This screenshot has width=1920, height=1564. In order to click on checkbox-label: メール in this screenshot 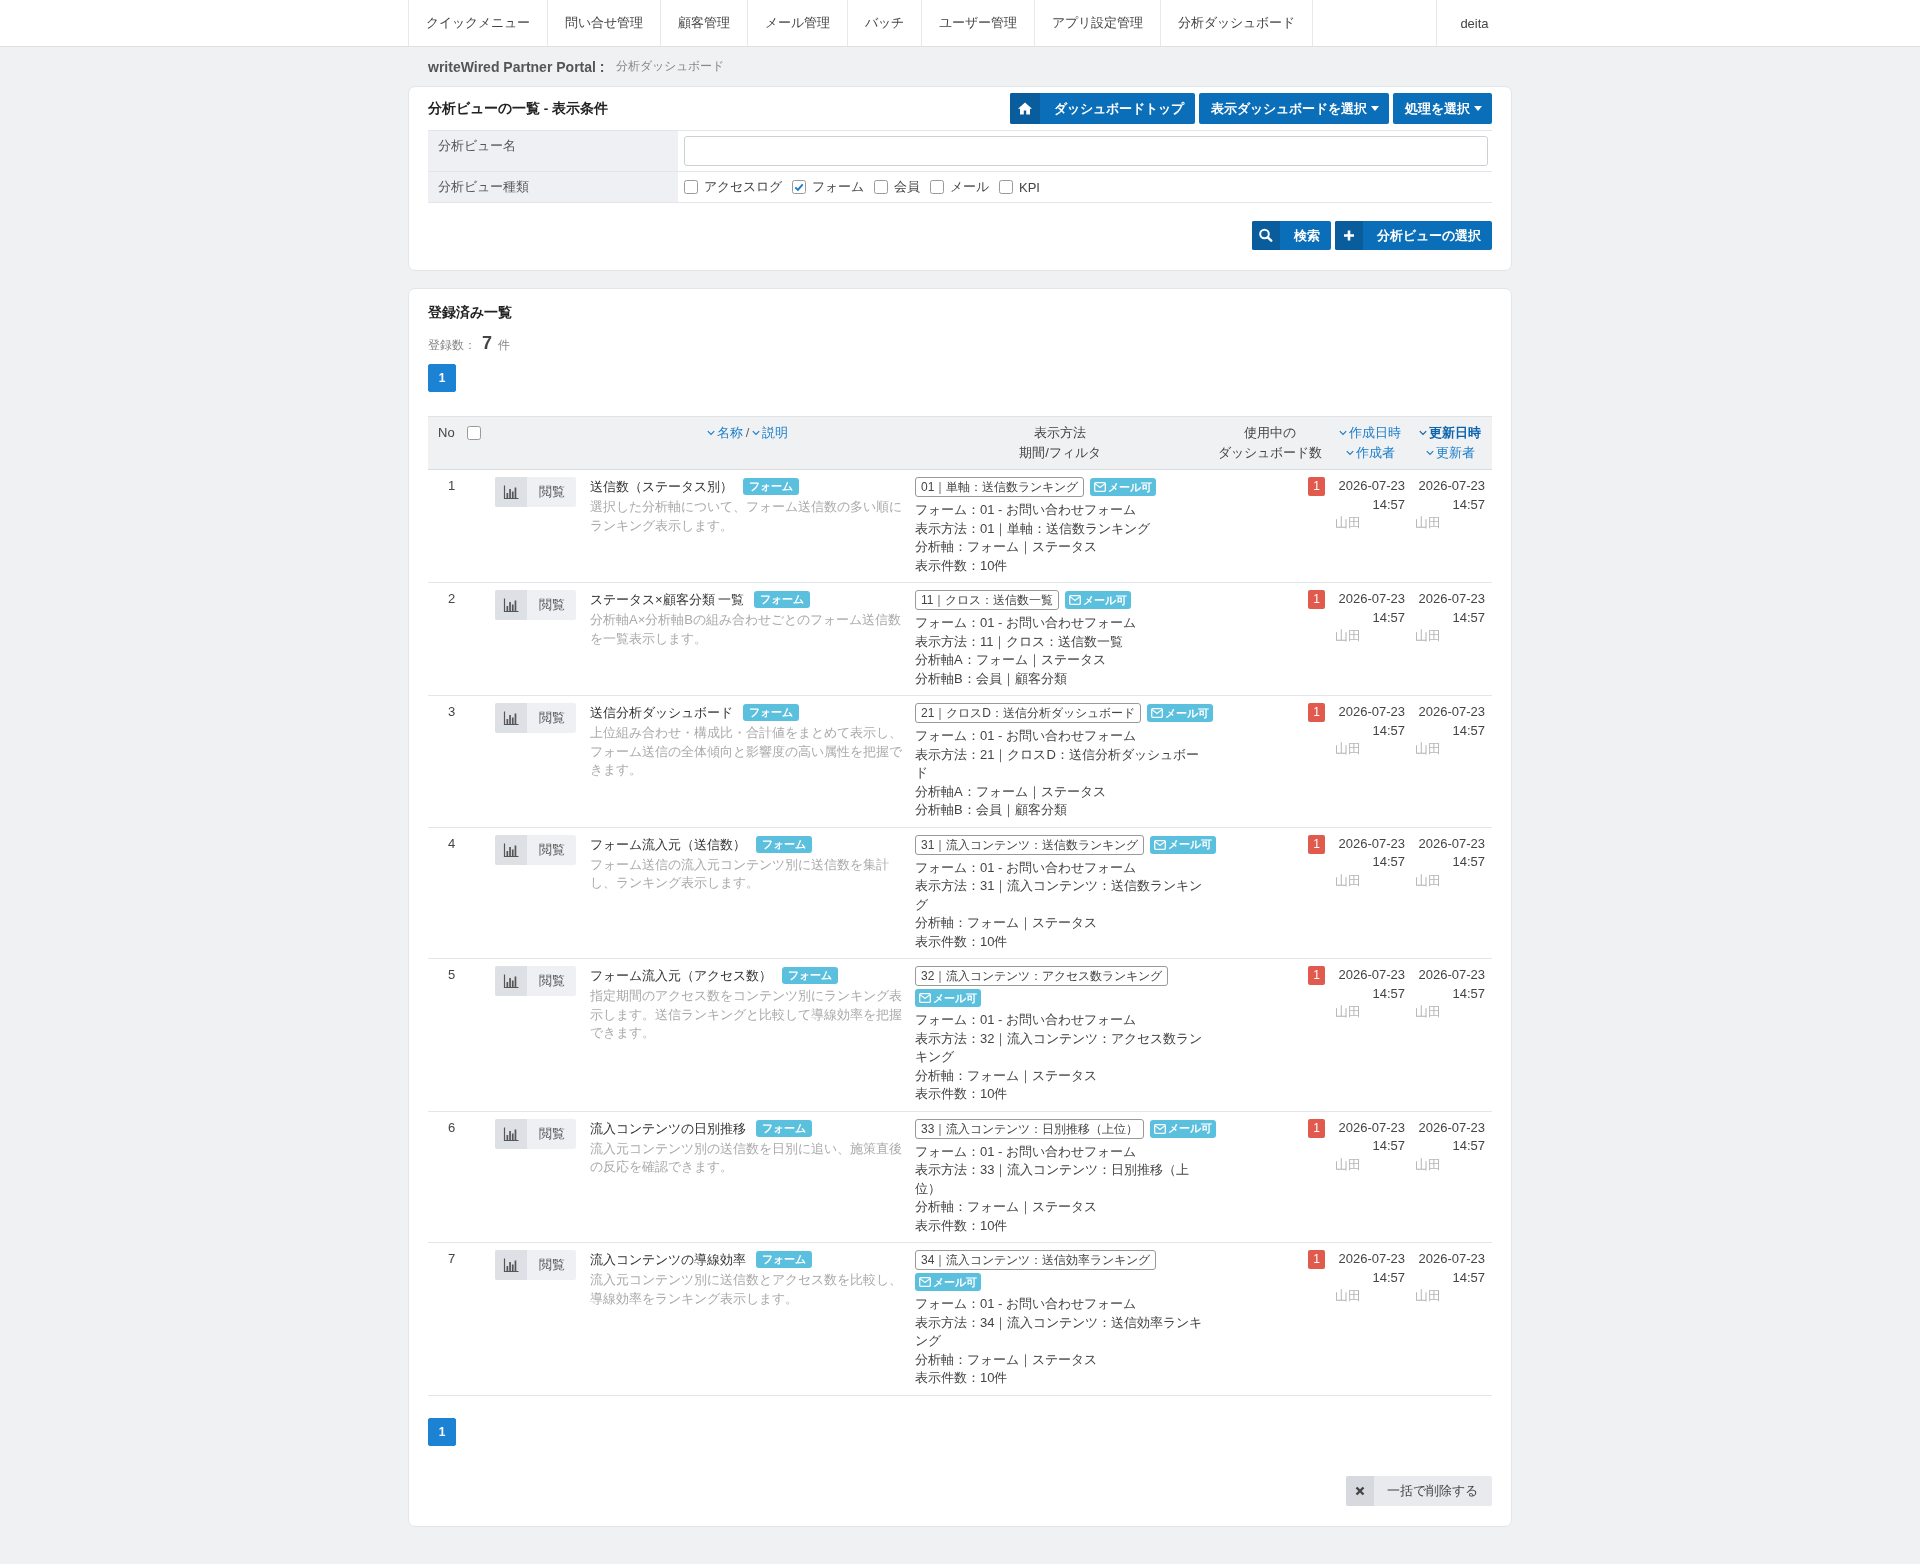, I will do `click(969, 187)`.